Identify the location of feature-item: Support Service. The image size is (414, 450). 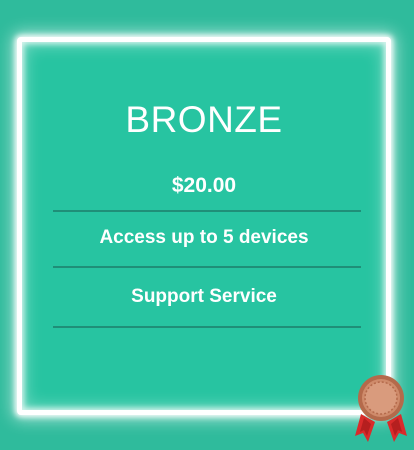
(204, 296).